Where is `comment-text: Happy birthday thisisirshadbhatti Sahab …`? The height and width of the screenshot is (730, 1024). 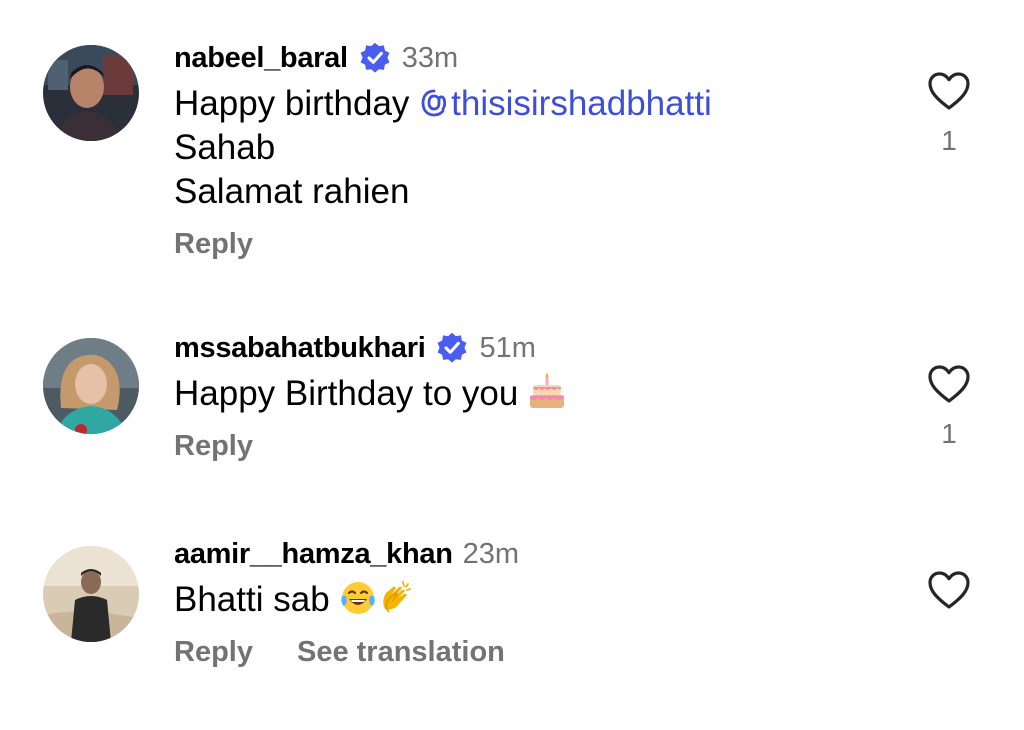
comment-text: Happy birthday thisisirshadbhatti Sahab … is located at coordinates (549, 148).